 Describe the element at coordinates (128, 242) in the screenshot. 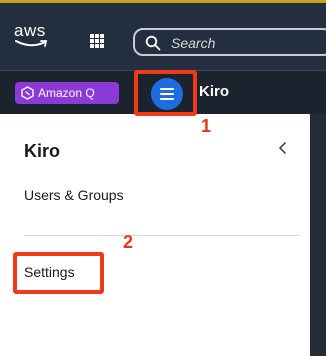

I see `callout-number-2: 2` at that location.